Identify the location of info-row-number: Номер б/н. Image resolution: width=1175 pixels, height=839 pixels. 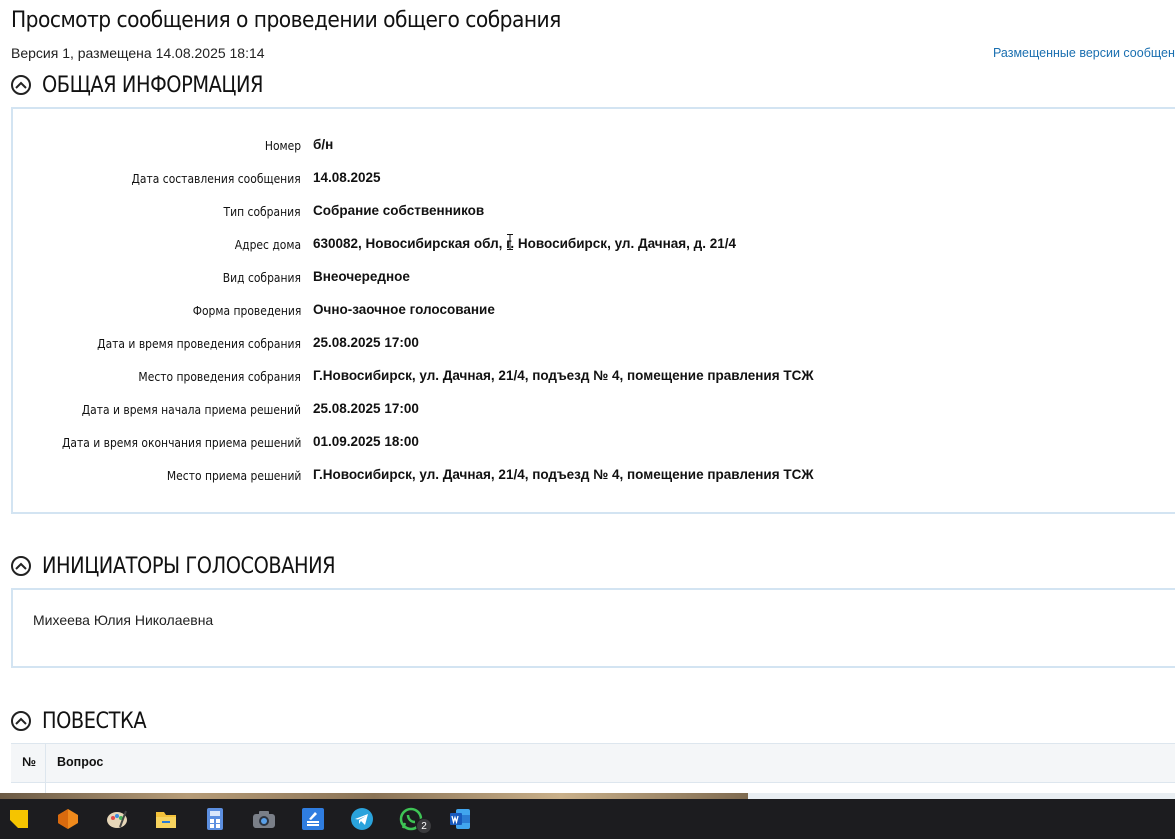
(593, 146).